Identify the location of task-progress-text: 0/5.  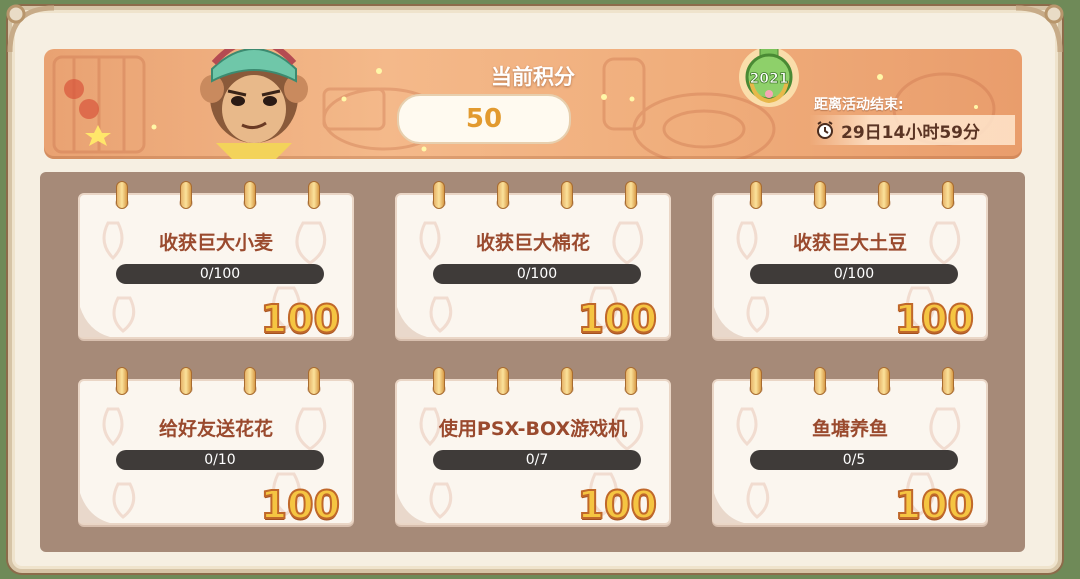
(854, 460).